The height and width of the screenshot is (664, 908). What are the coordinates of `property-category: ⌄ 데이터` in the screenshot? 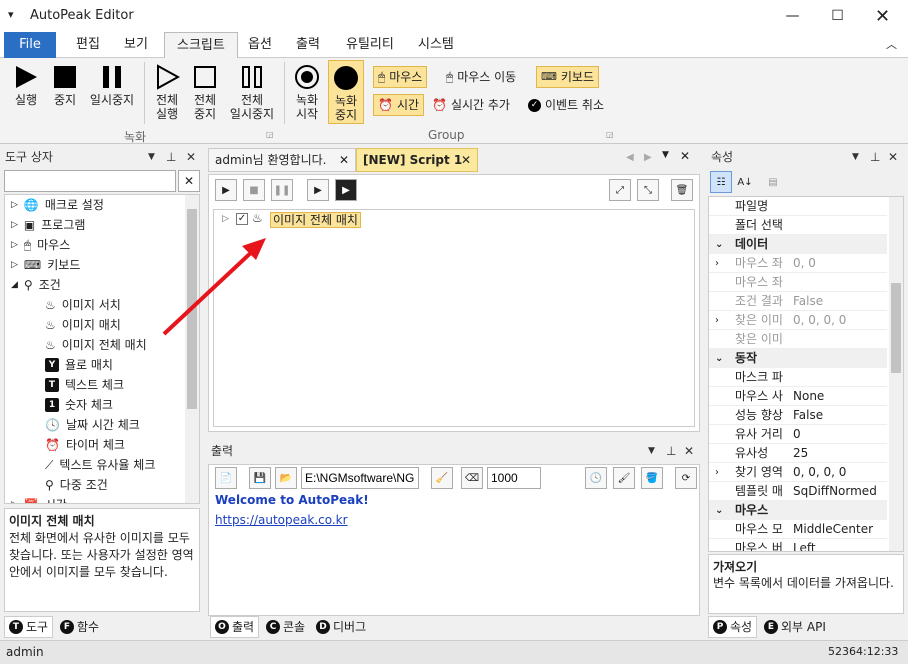 It's located at (798, 244).